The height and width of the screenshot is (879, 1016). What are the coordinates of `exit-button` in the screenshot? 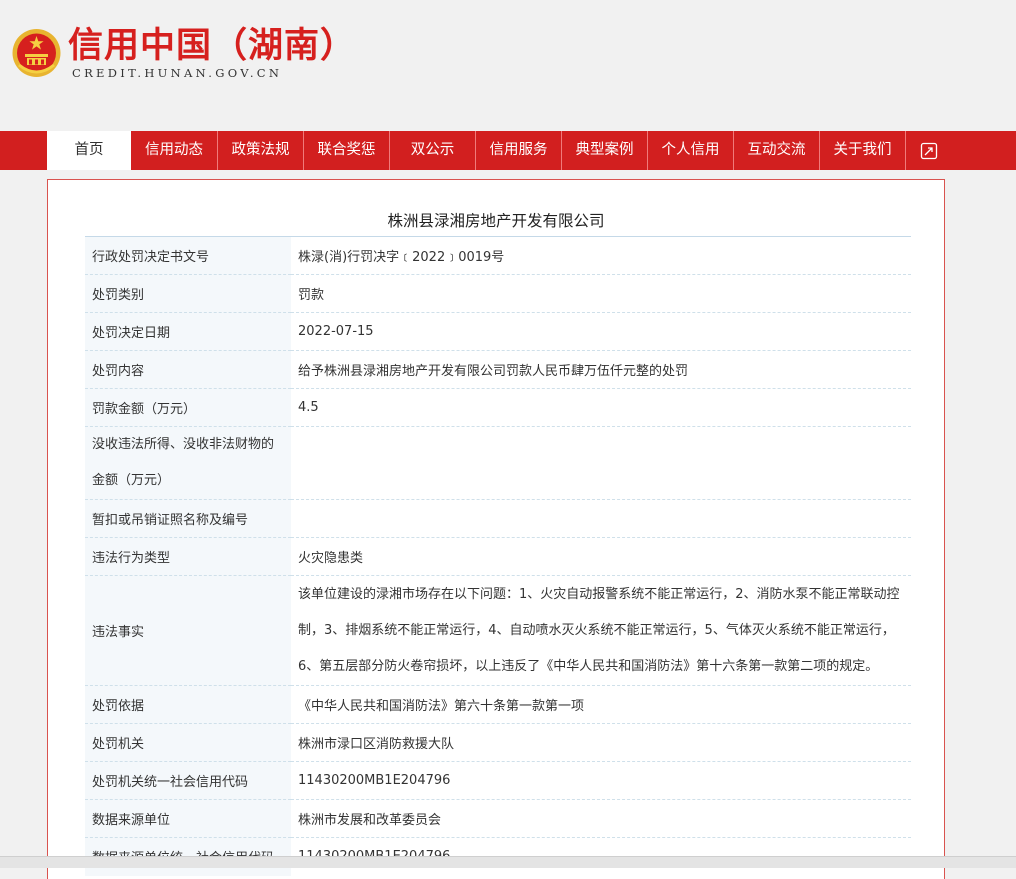 It's located at (929, 150).